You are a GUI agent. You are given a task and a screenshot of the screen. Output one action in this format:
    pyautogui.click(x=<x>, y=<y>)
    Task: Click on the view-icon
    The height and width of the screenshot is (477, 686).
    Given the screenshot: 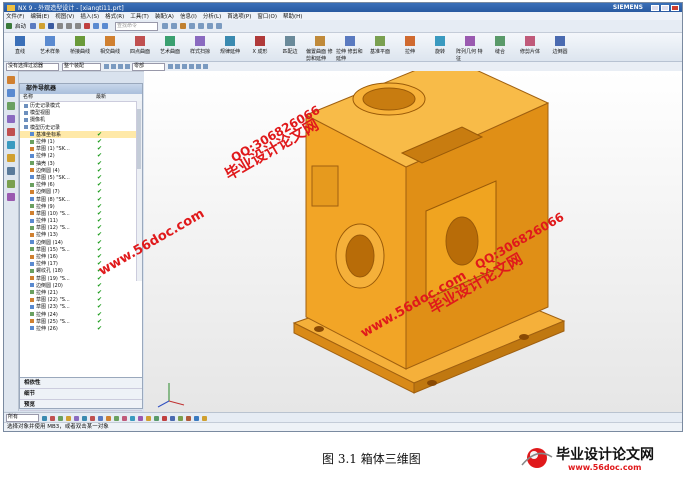 What is the action you would take?
    pyautogui.click(x=165, y=26)
    